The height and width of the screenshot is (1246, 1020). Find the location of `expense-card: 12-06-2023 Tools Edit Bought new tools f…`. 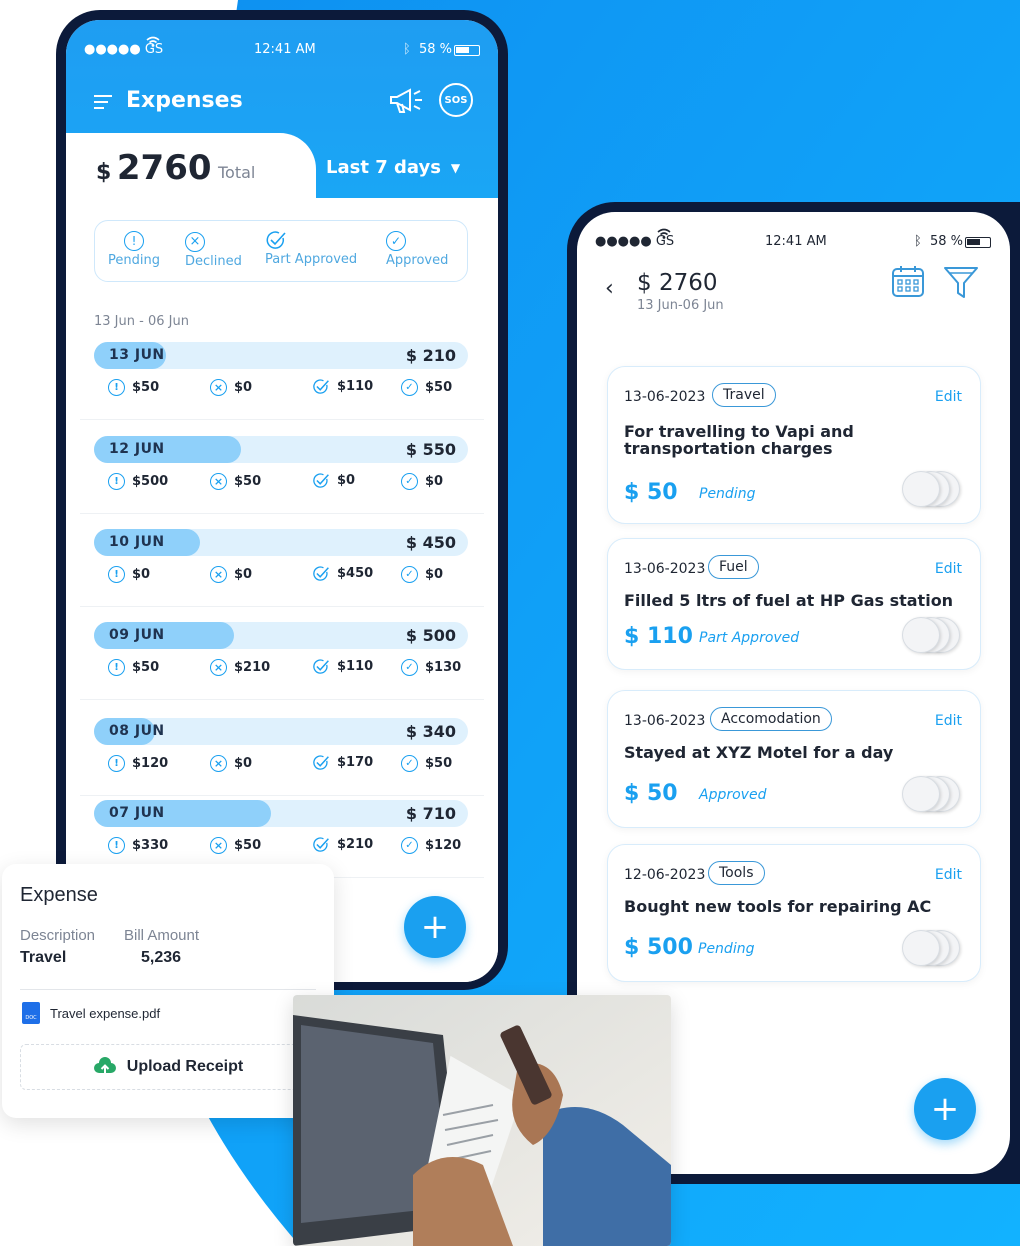

expense-card: 12-06-2023 Tools Edit Bought new tools f… is located at coordinates (794, 913).